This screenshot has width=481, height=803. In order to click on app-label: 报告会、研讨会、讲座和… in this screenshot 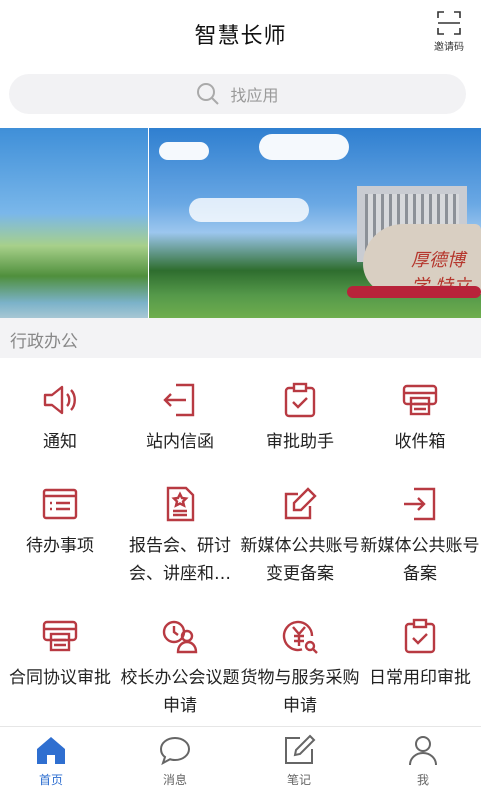, I will do `click(180, 560)`.